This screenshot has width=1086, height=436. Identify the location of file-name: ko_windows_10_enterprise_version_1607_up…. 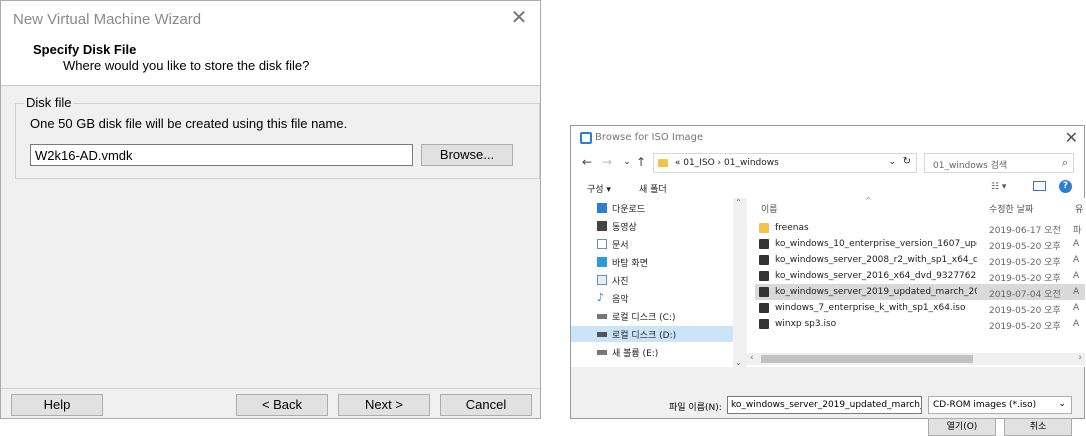
(876, 244).